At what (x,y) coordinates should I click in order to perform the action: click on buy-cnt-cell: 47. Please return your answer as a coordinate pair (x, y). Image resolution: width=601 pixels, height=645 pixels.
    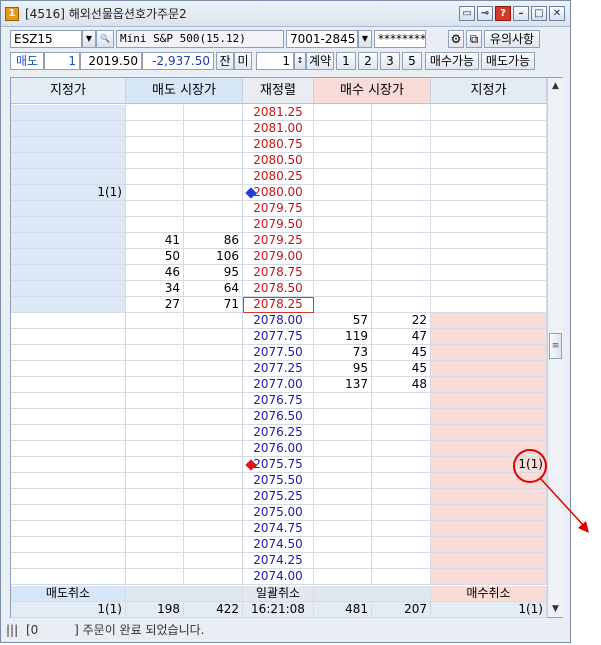
    Looking at the image, I should click on (401, 337).